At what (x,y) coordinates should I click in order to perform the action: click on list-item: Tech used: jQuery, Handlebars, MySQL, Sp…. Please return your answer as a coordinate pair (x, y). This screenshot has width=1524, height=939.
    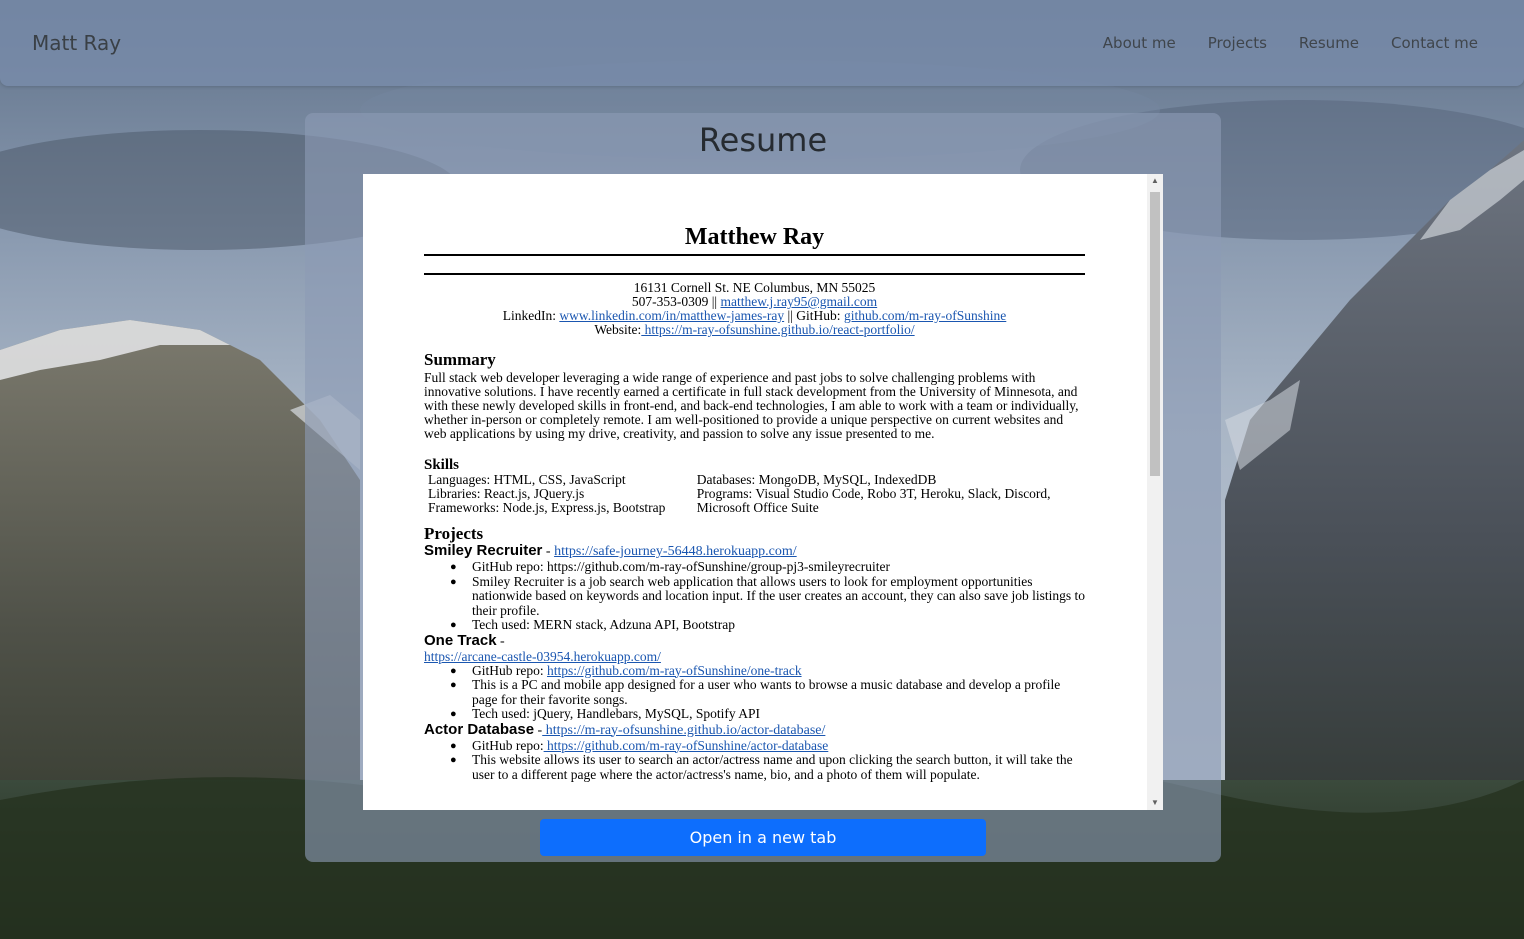
    Looking at the image, I should click on (767, 714).